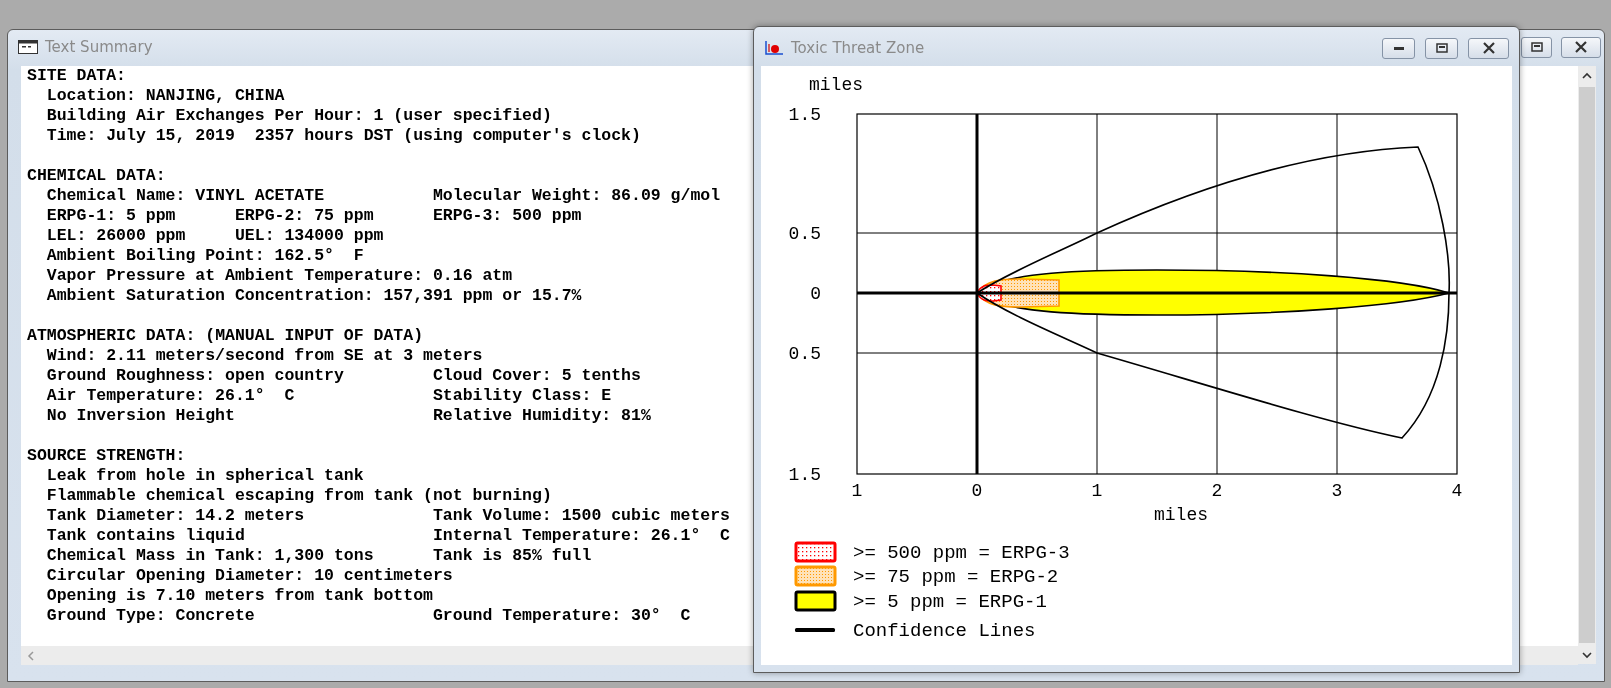 Image resolution: width=1611 pixels, height=688 pixels. Describe the element at coordinates (561, 616) in the screenshot. I see `summary-line: Ground Temperature: 30° C` at that location.